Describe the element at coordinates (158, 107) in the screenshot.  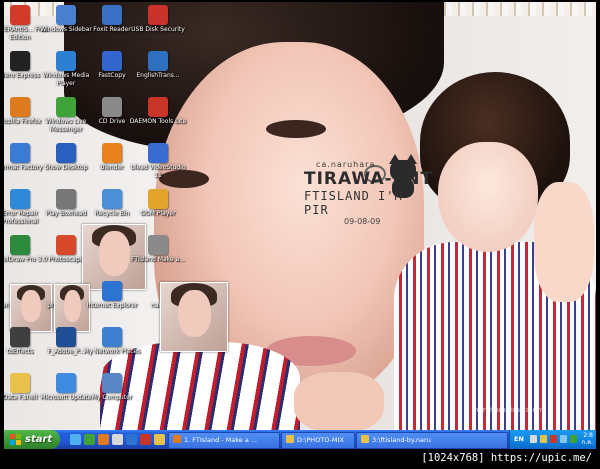
I see `daemon-tools-icon` at that location.